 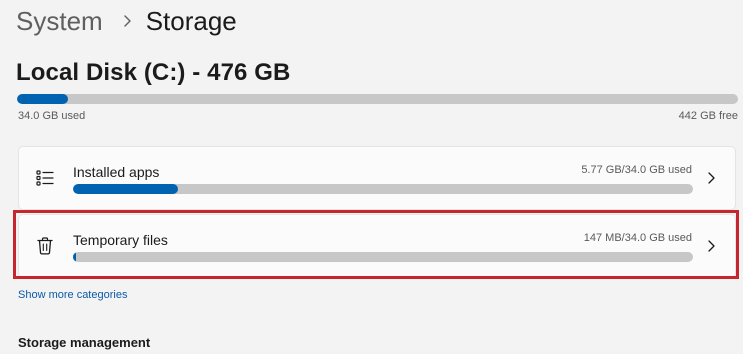 I want to click on storage-management-heading: Storage management, so click(x=84, y=342).